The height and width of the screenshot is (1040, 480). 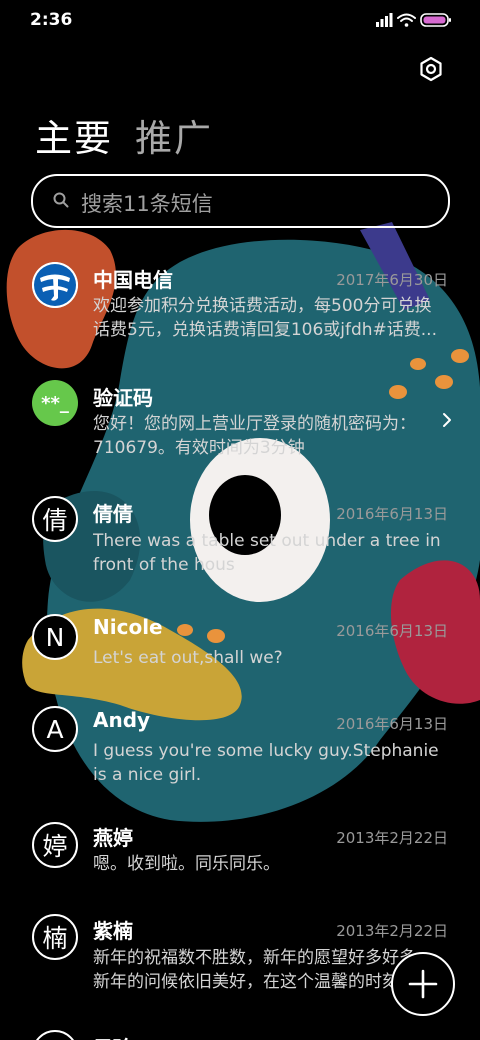 I want to click on avatar: 婷, so click(x=55, y=845).